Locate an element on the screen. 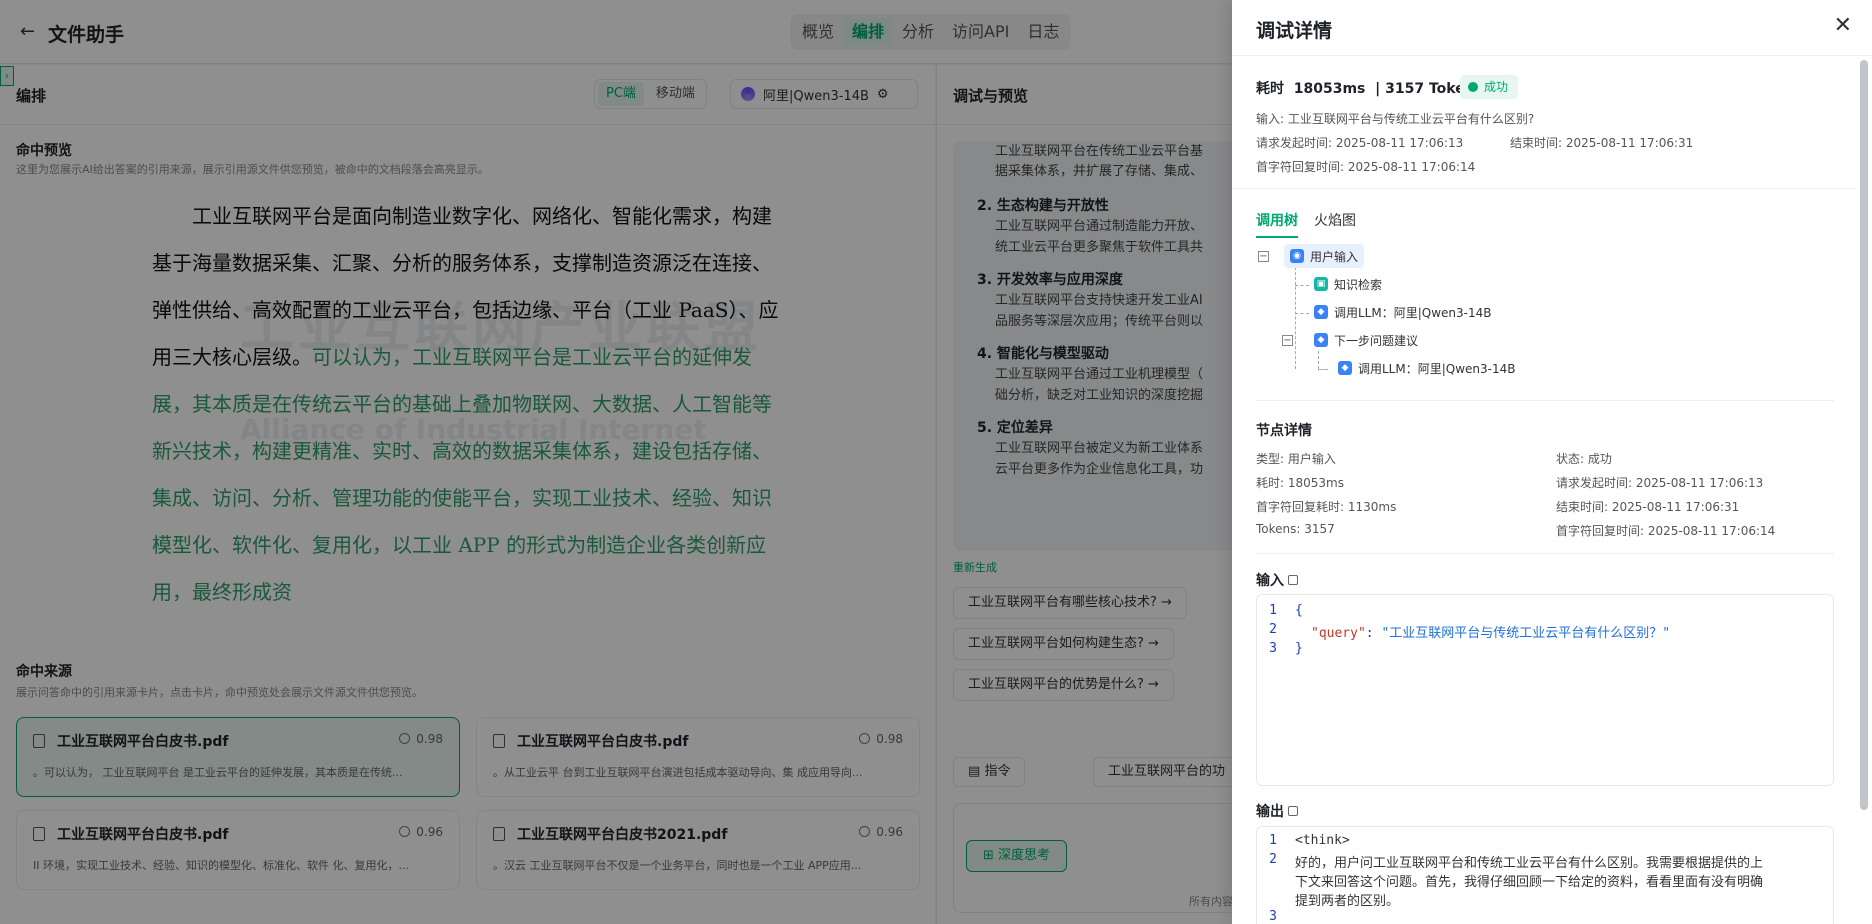 The height and width of the screenshot is (924, 1872). tree-node-user-input: ◉ 用户输入 is located at coordinates (1324, 256).